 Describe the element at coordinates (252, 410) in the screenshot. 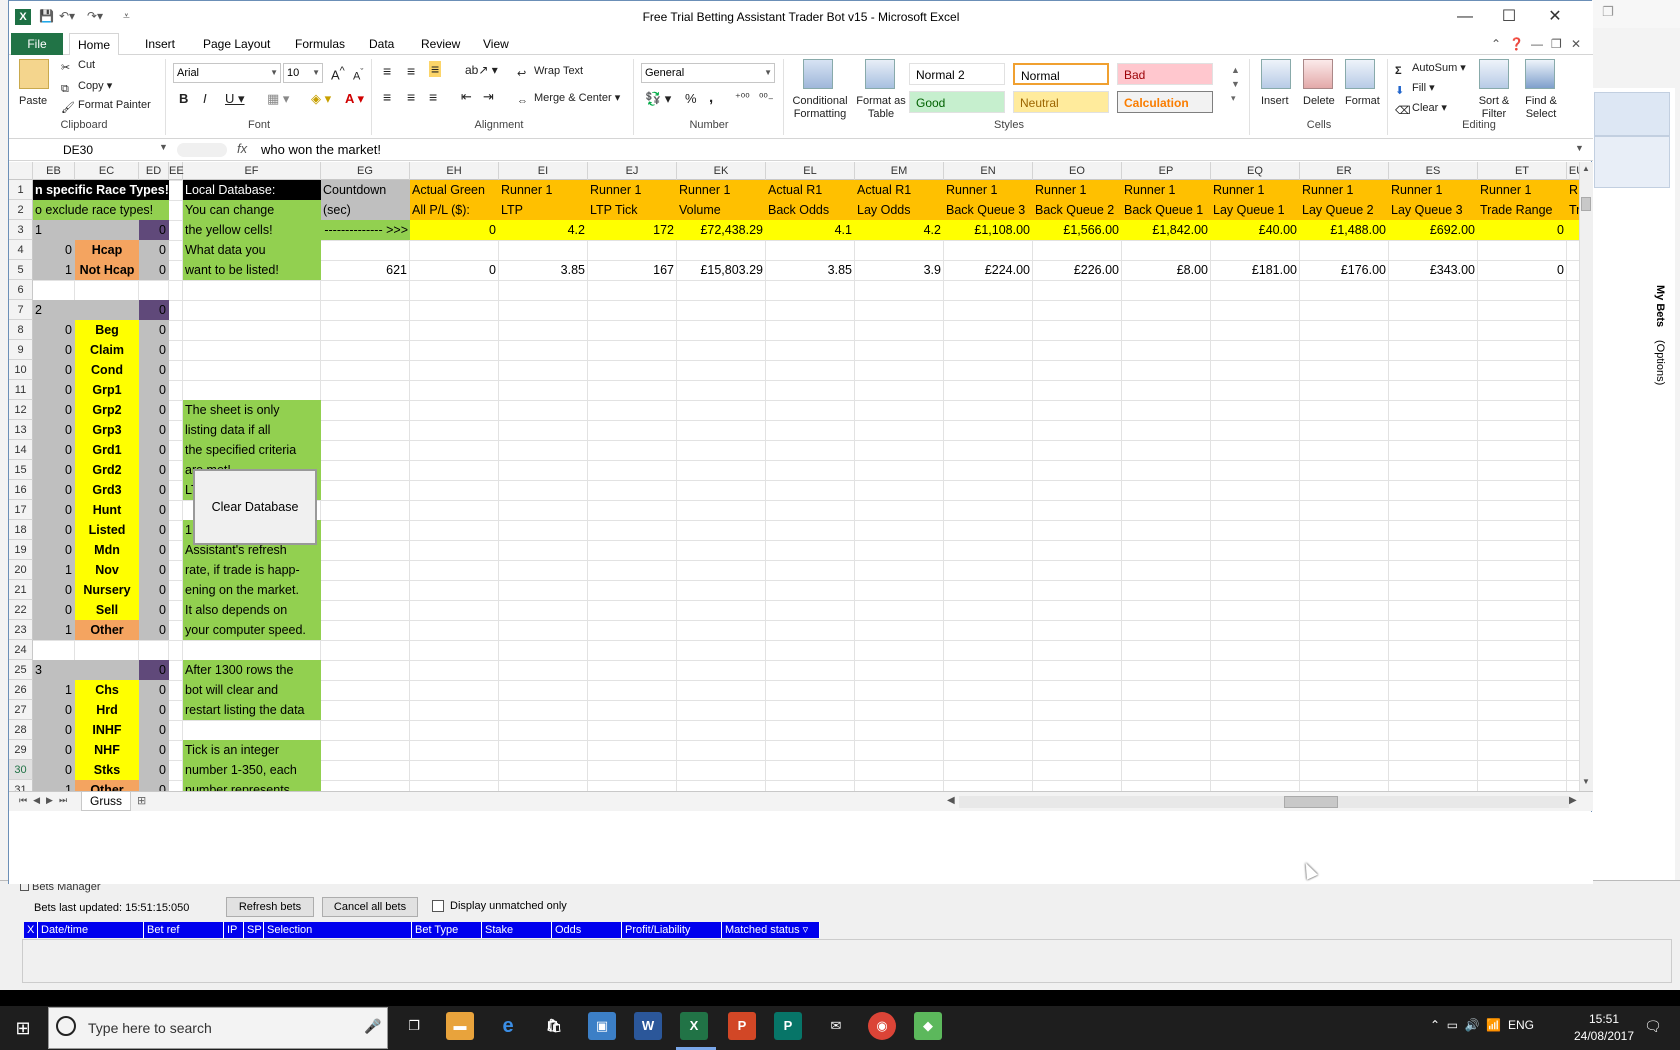

I see `note-cell: The sheet is only` at that location.